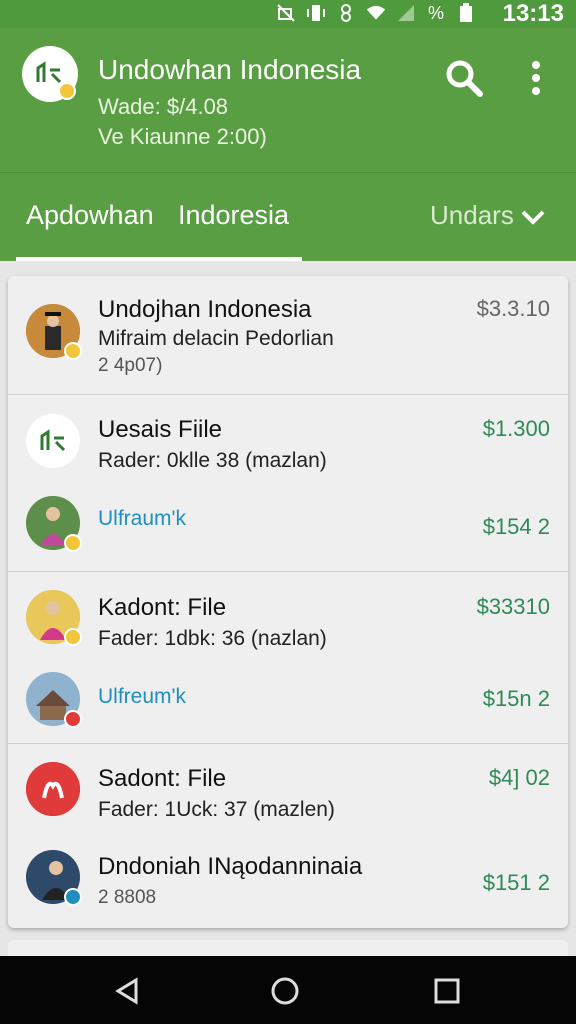  I want to click on home-button, so click(285, 991).